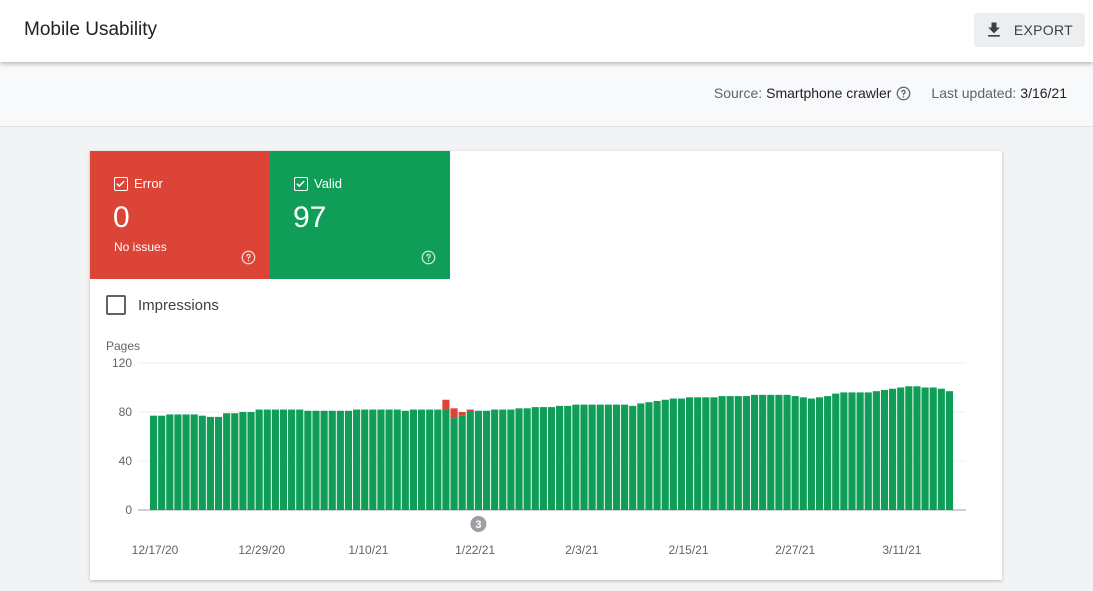 The width and height of the screenshot is (1093, 591). Describe the element at coordinates (91, 29) in the screenshot. I see `page-title: Mobile Usability` at that location.